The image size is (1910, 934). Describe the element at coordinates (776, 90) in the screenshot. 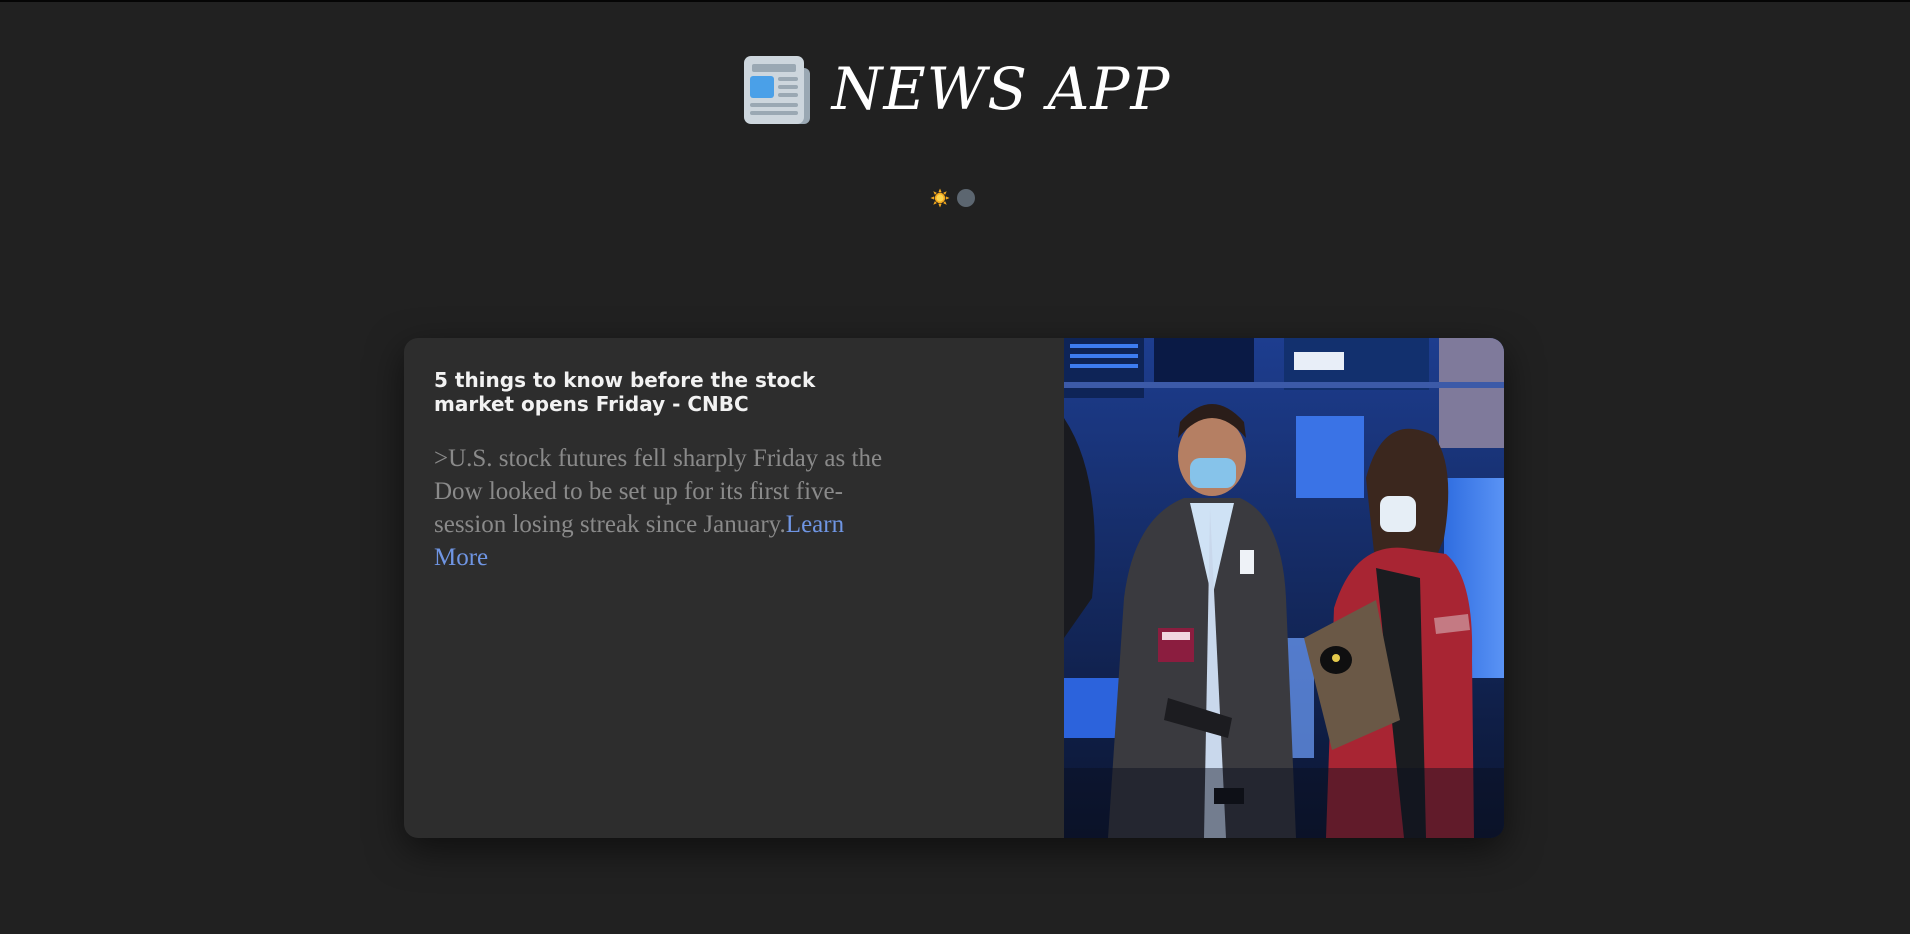

I see `newspaper-icon` at that location.